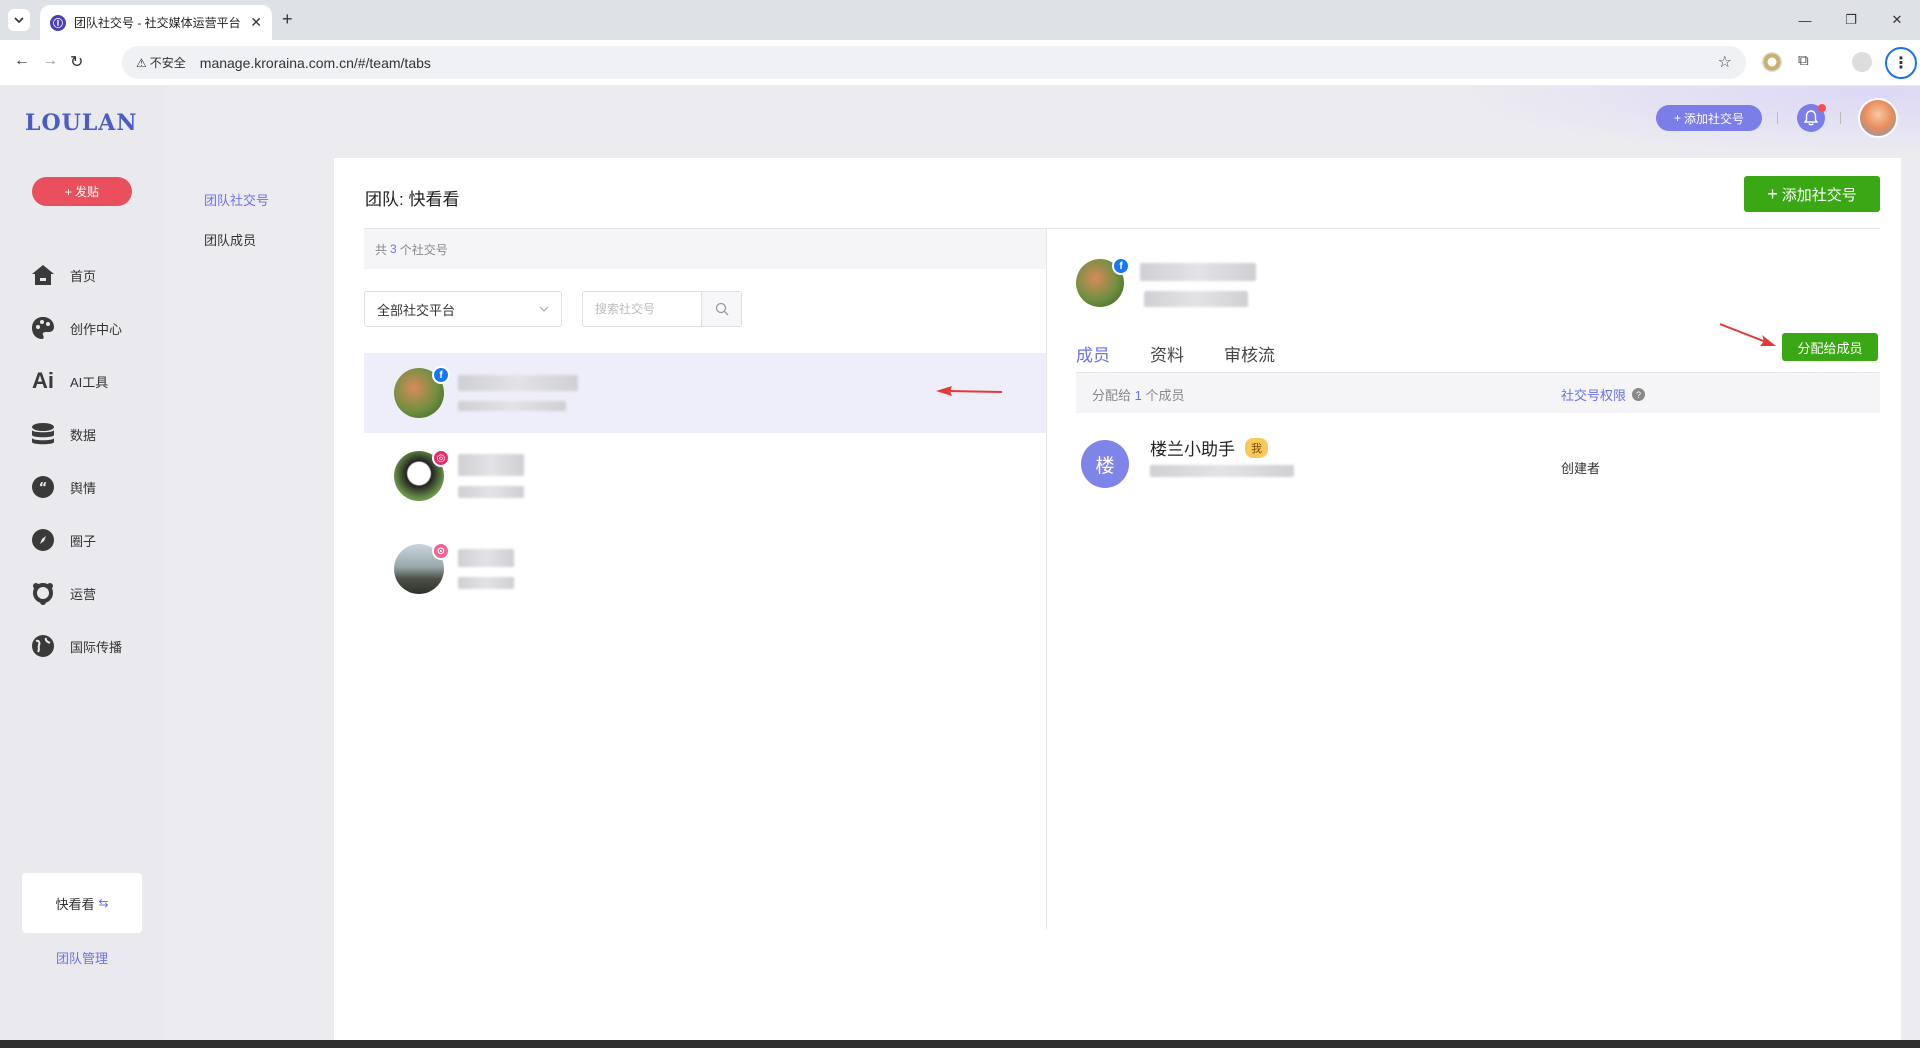  What do you see at coordinates (75, 904) in the screenshot?
I see `team-name: 快看看` at bounding box center [75, 904].